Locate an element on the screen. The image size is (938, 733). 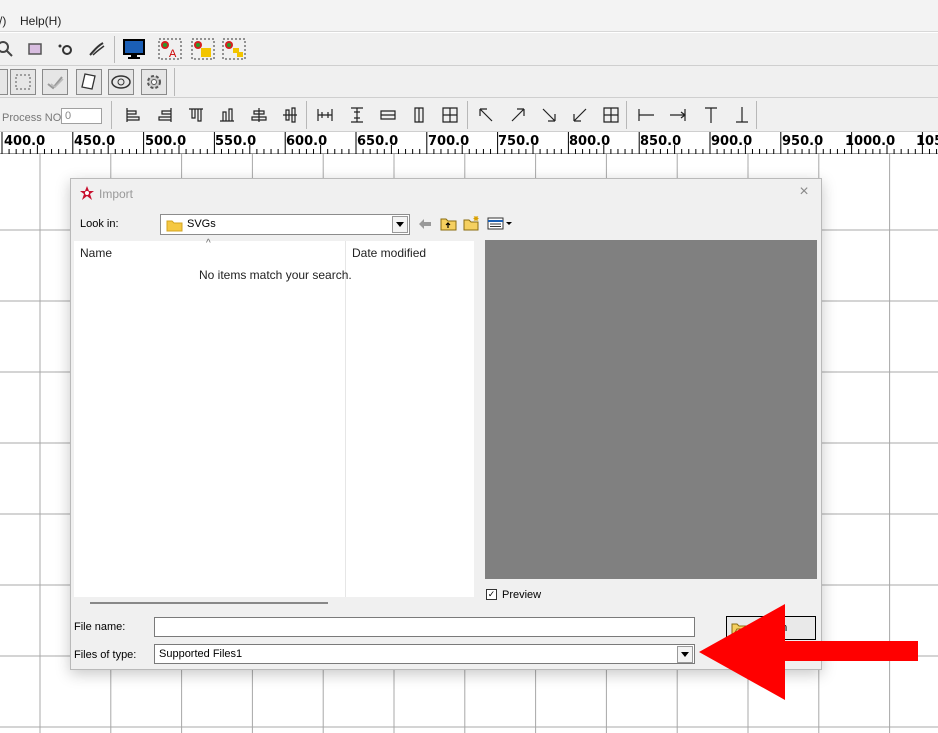
spiral-tool-icon is located at coordinates (66, 49).